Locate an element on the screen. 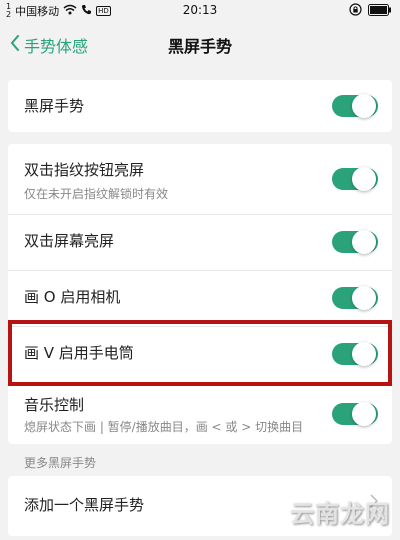 The height and width of the screenshot is (540, 400). status-bar: 1 2 中国移动 HD 20:13 is located at coordinates (200, 11).